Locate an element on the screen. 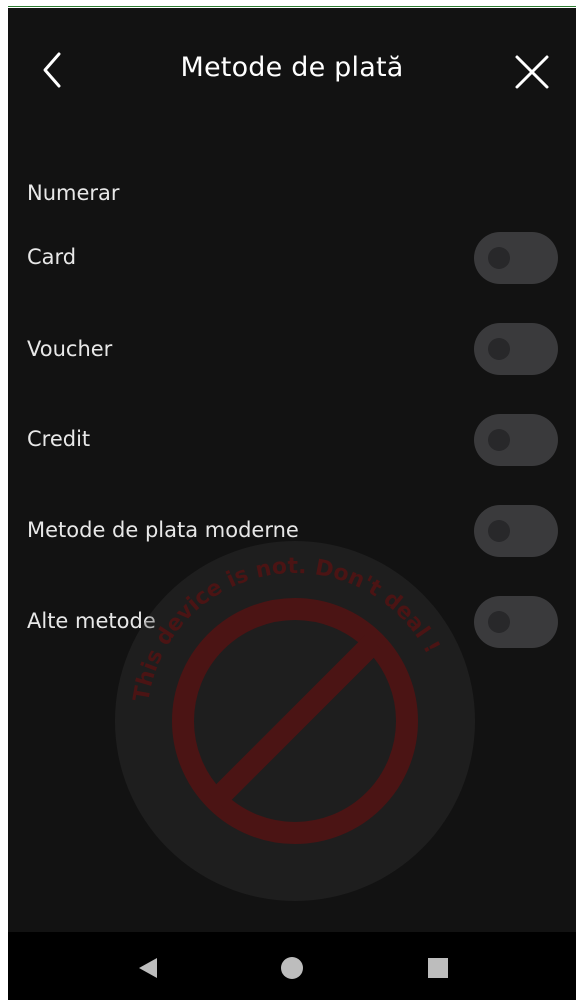 The image size is (576, 1000). page-title: Metode de plată is located at coordinates (292, 67).